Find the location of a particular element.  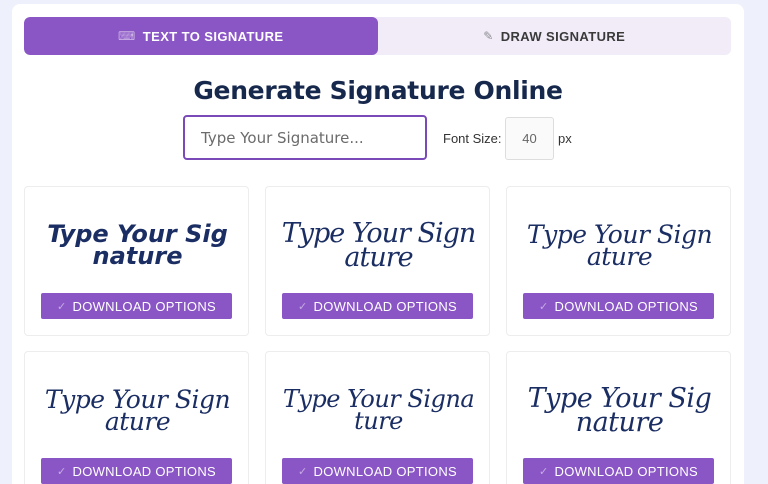

keyboard-icon: ⌨ is located at coordinates (127, 36).